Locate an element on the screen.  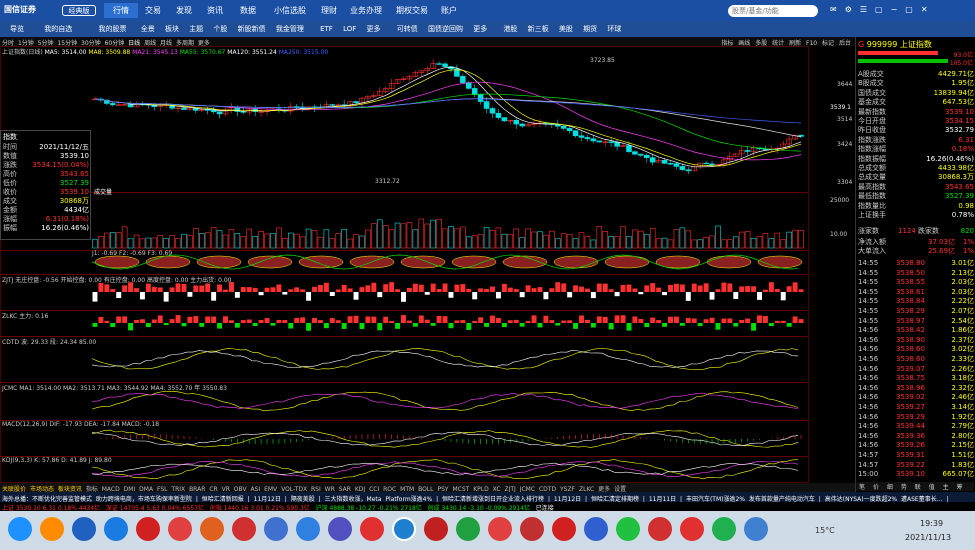
search-input is located at coordinates (773, 11).